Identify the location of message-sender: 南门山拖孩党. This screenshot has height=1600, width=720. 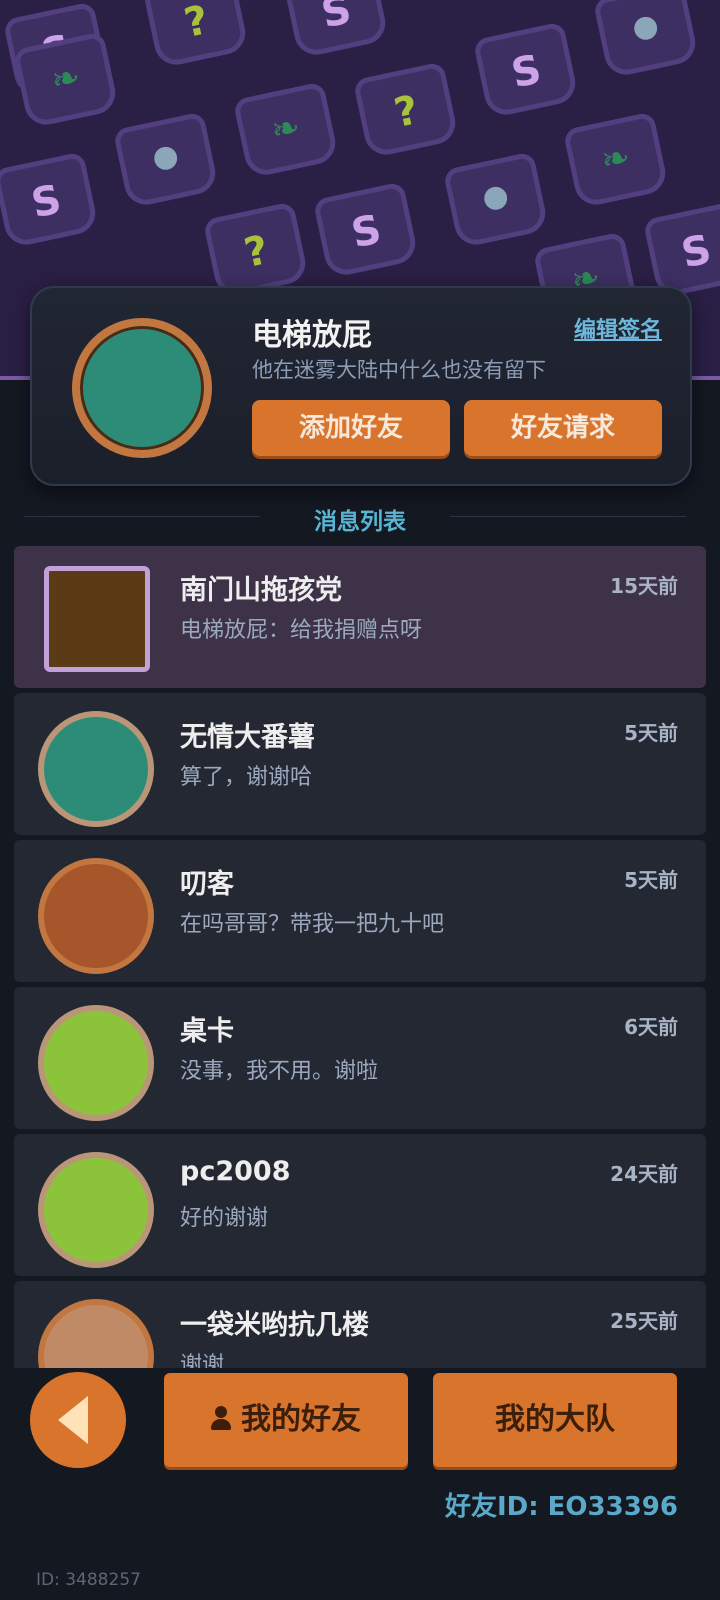
(261, 590).